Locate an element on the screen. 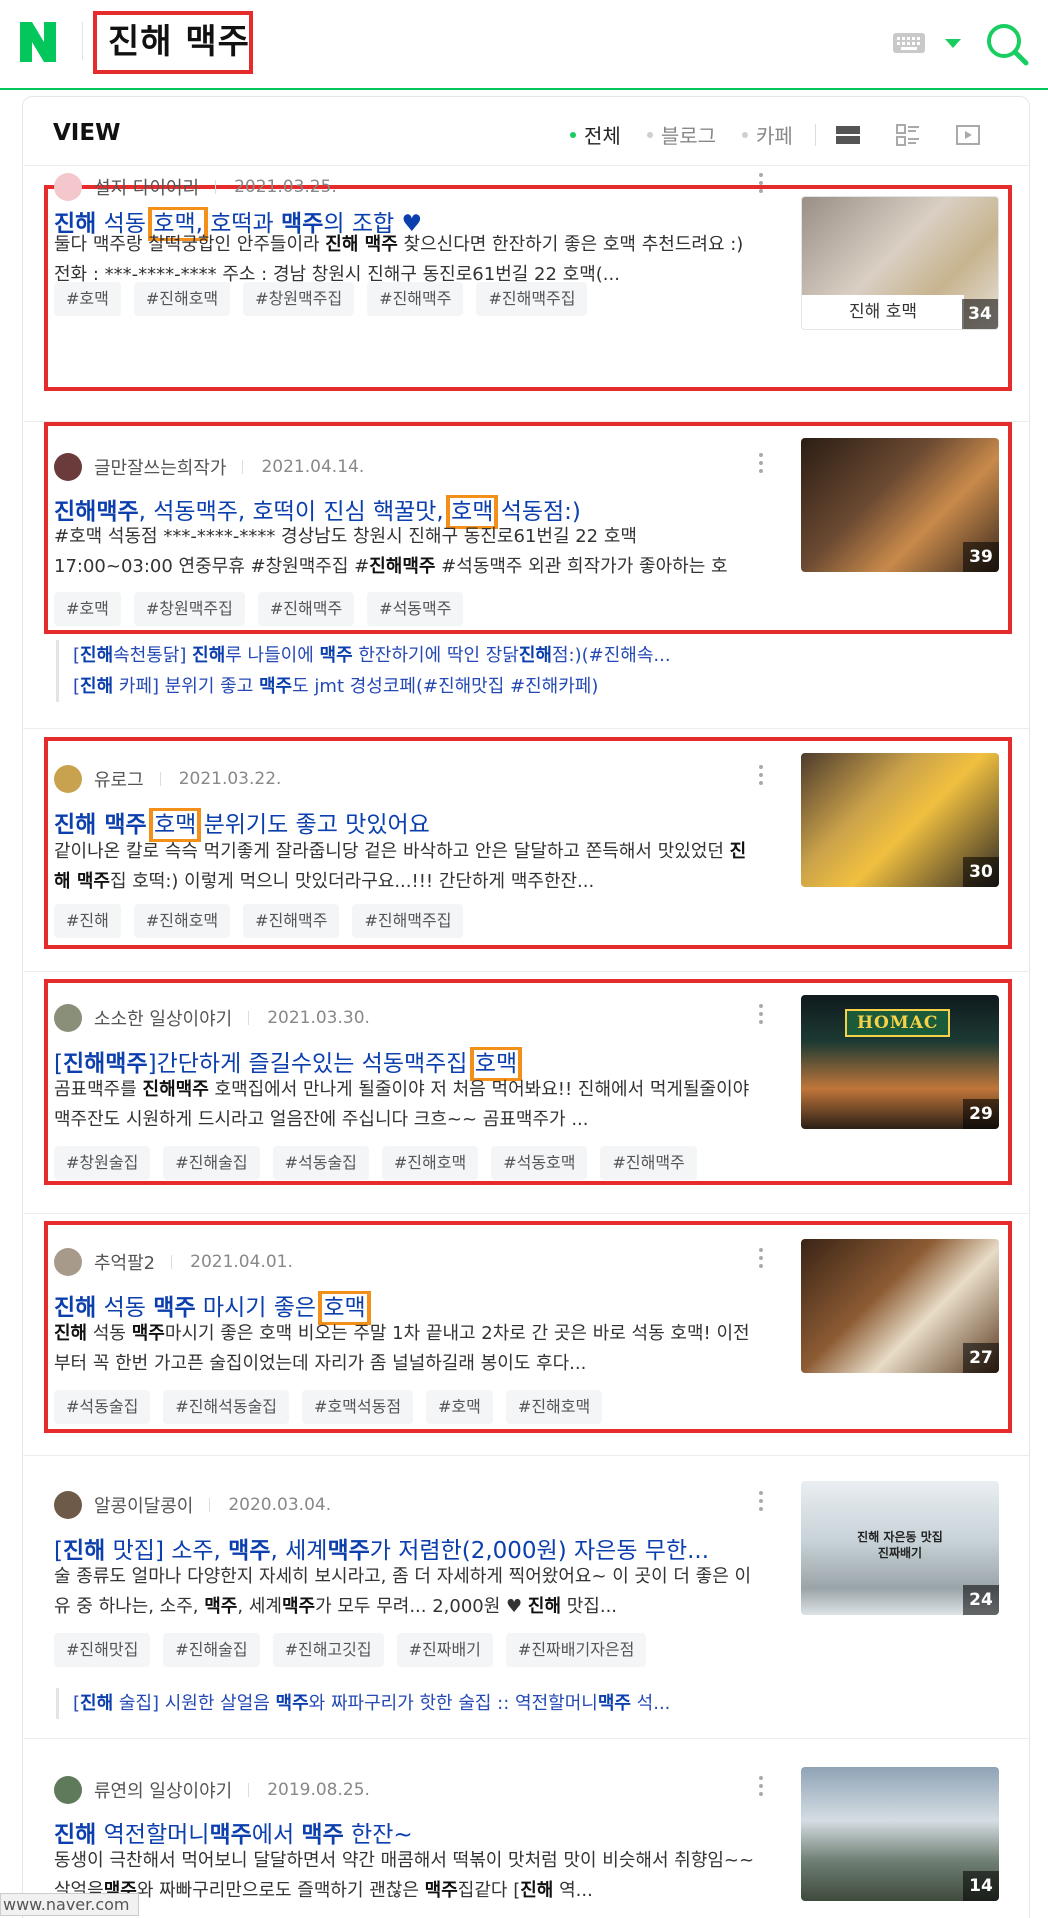 Image resolution: width=1048 pixels, height=1918 pixels. filter-all: 전체 is located at coordinates (595, 134).